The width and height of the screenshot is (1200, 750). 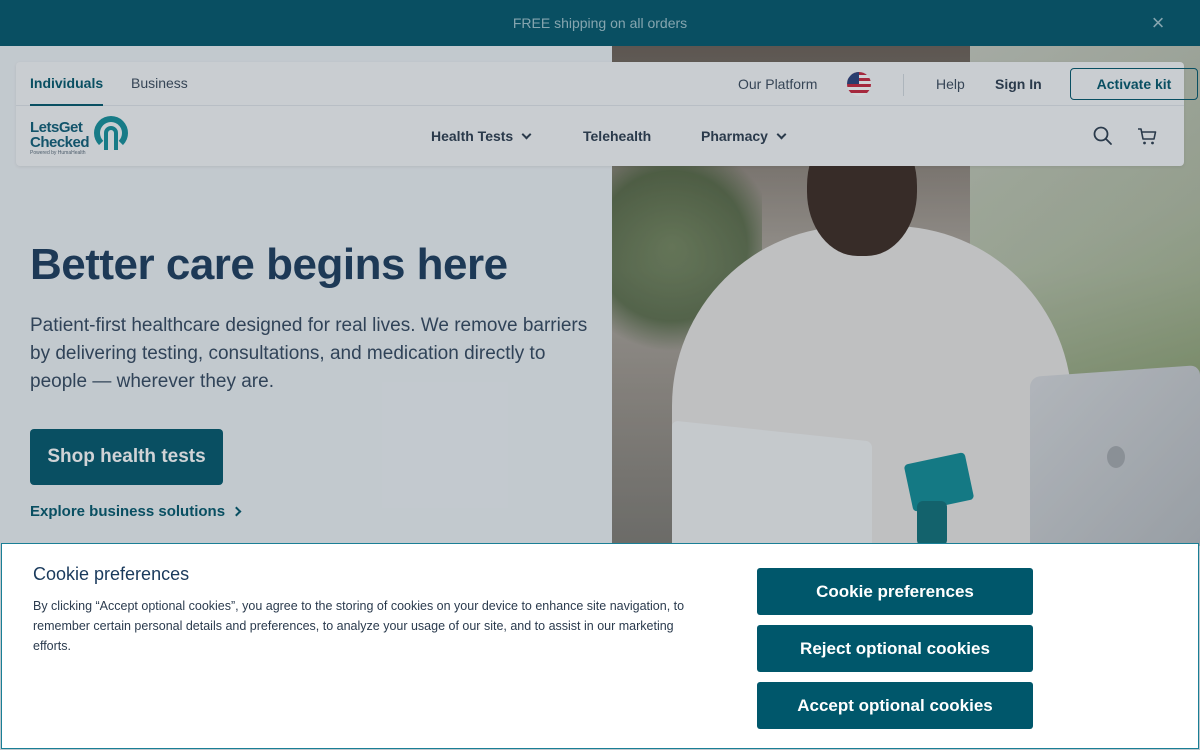 What do you see at coordinates (159, 84) in the screenshot?
I see `tab-business: Business` at bounding box center [159, 84].